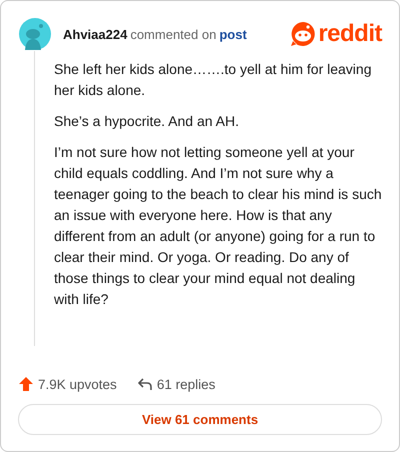 Image resolution: width=400 pixels, height=452 pixels. I want to click on upvote-icon, so click(26, 384).